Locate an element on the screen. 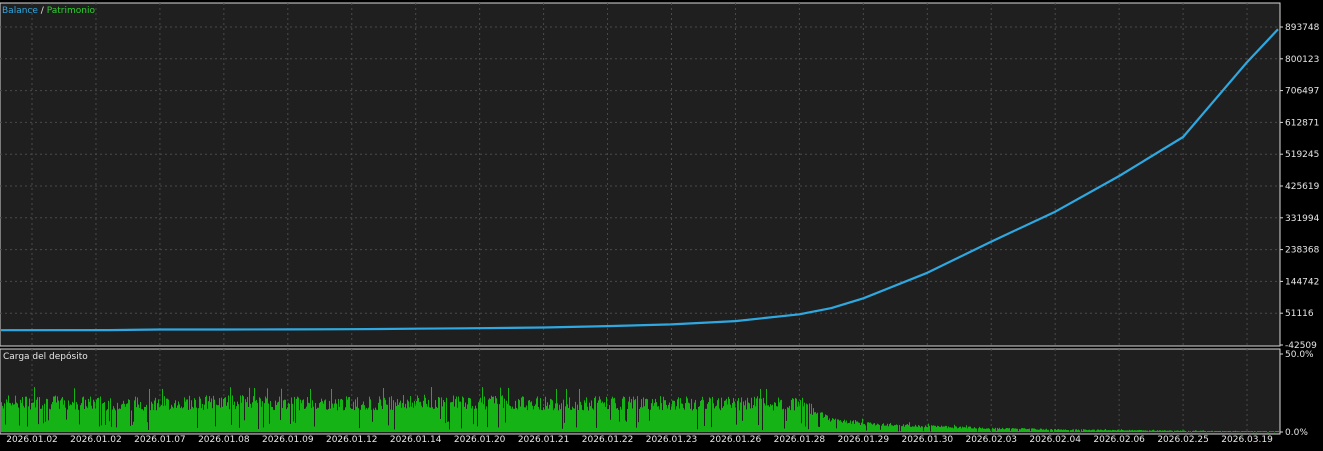 This screenshot has width=1323, height=451. x-tick-label: 2026.02.03 is located at coordinates (991, 440).